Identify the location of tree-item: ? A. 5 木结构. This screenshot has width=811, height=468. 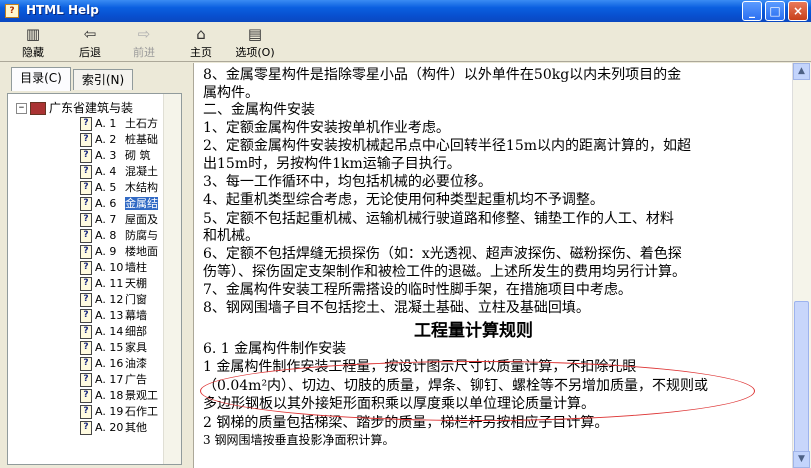
(119, 188).